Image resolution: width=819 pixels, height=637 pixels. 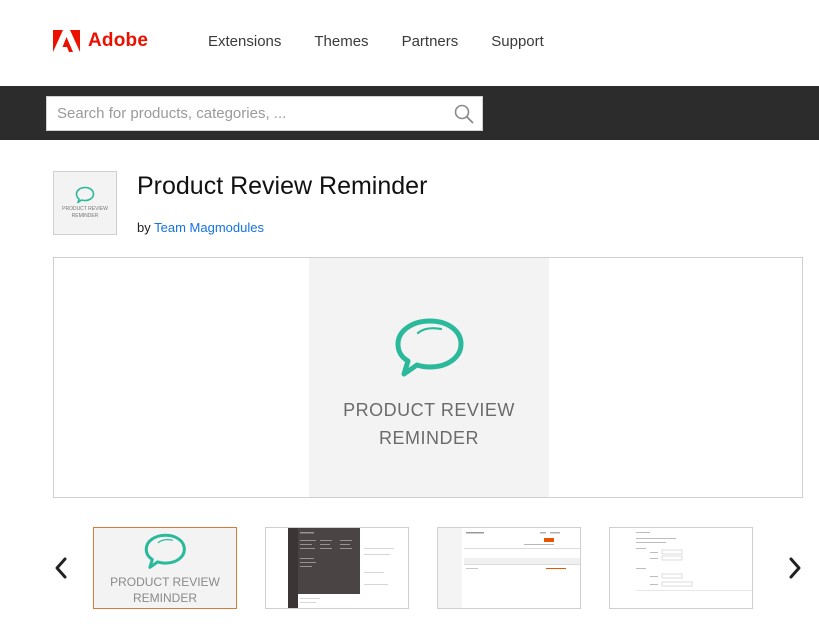 I want to click on admin-menu-screenshot, so click(x=337, y=568).